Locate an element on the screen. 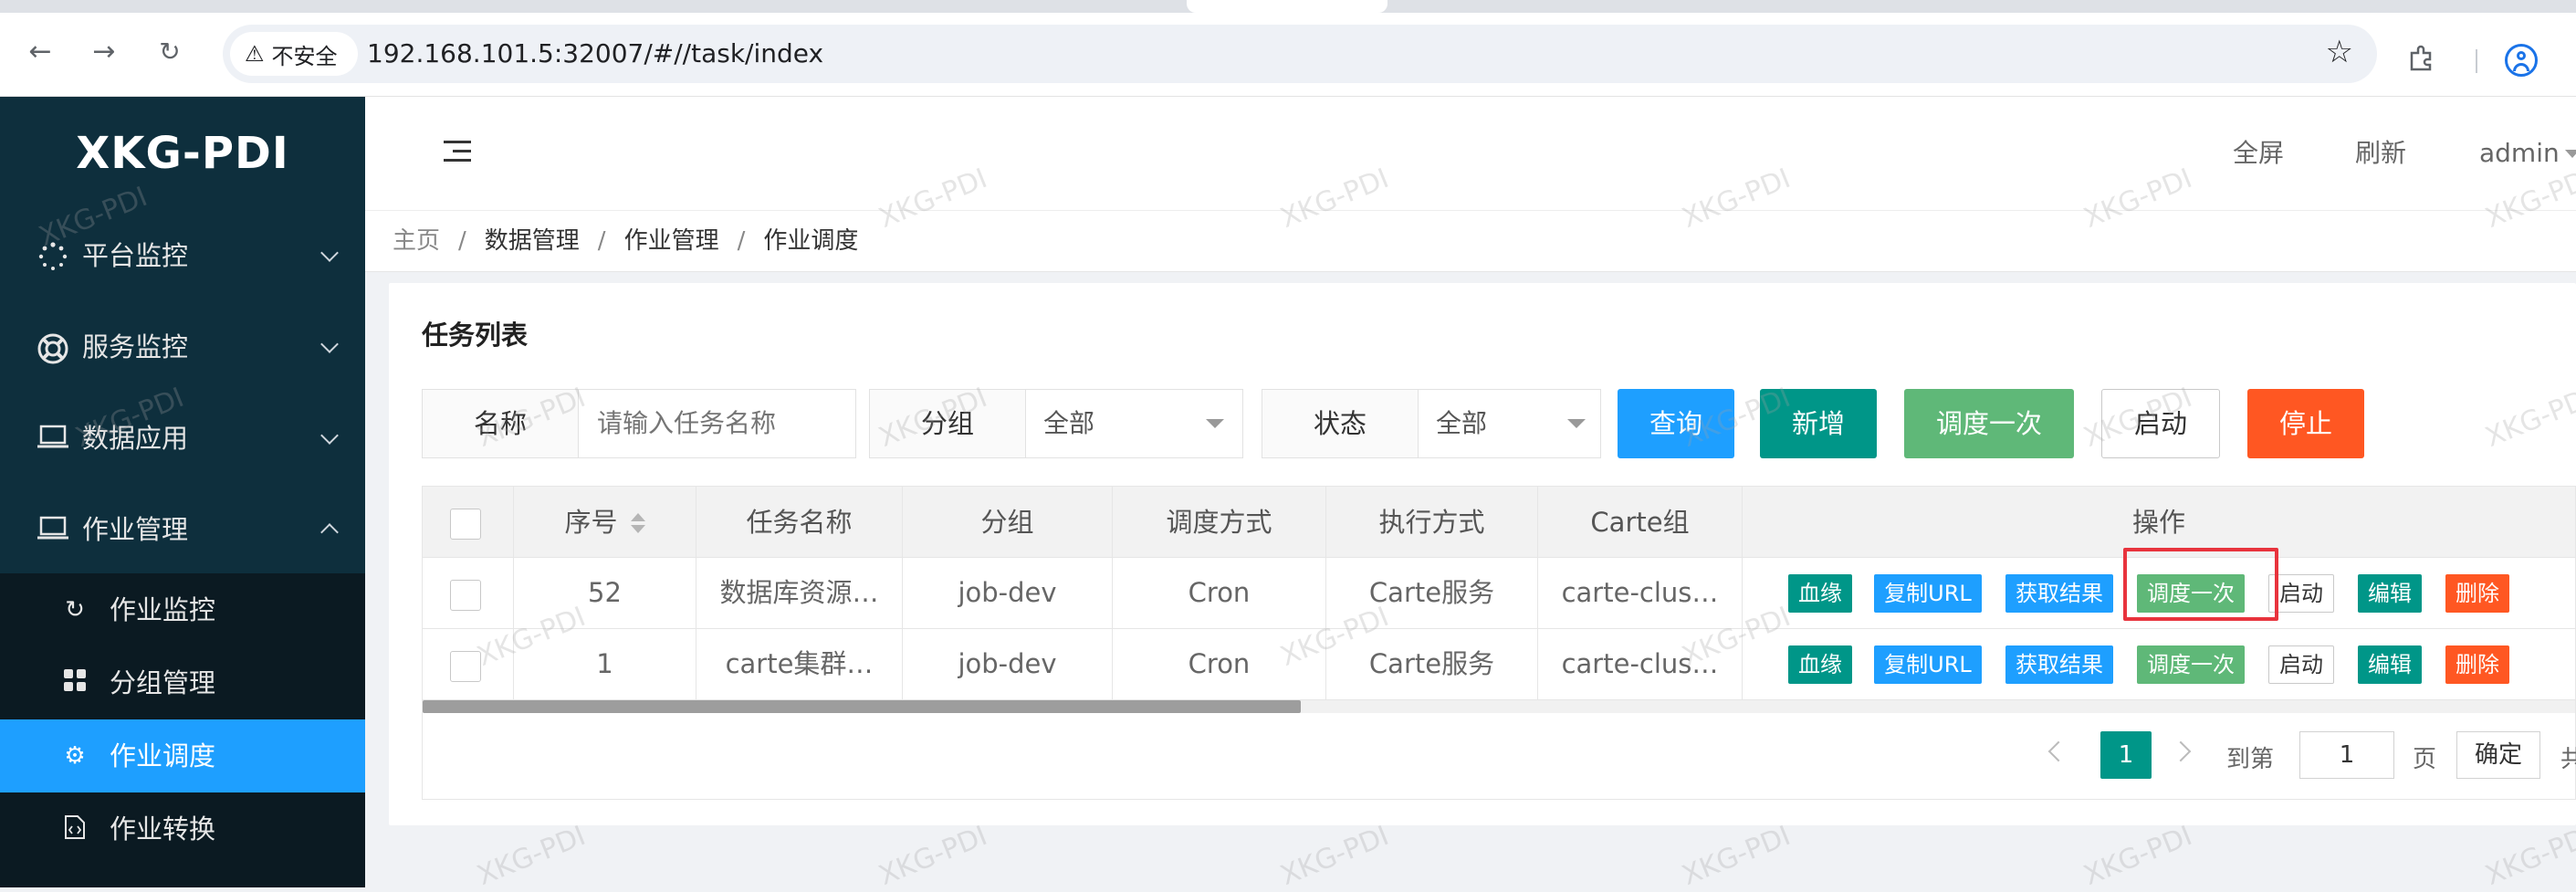 This screenshot has width=2576, height=892. gear-icon: ⚙ is located at coordinates (75, 756).